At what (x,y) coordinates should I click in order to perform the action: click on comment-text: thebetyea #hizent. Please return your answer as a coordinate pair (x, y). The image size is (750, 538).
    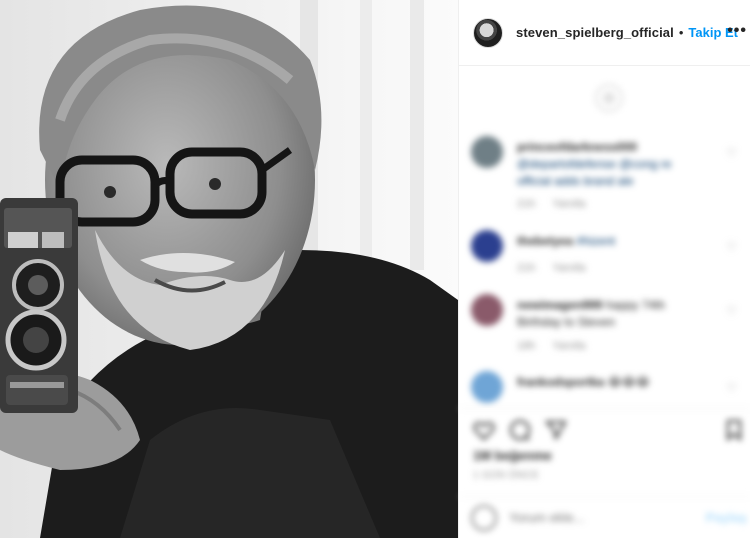
    Looking at the image, I should click on (612, 241).